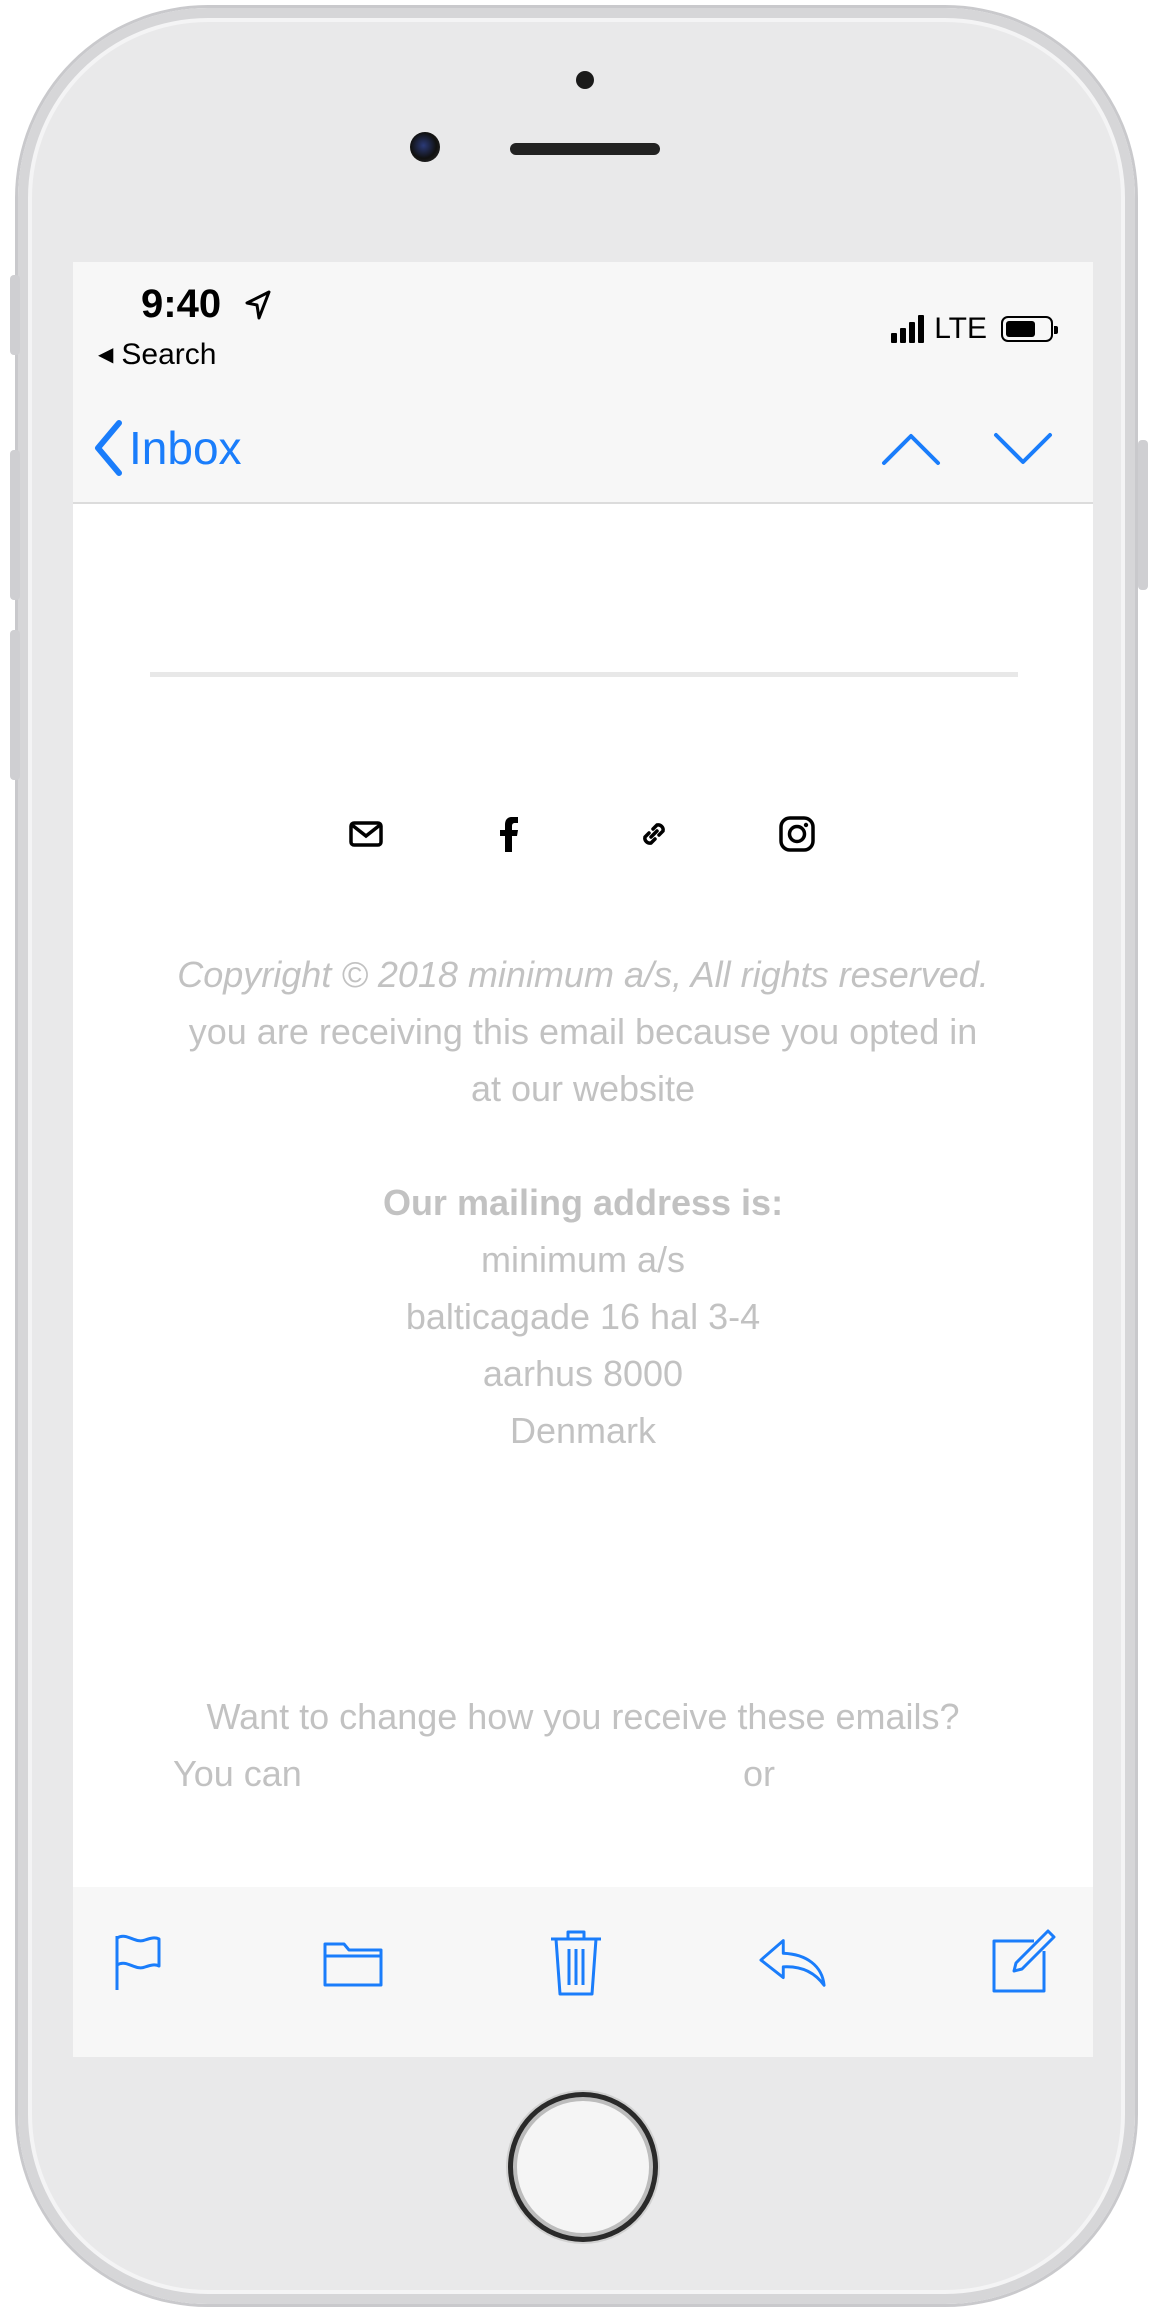  What do you see at coordinates (583, 1373) in the screenshot?
I see `address-line: aarhus 8000` at bounding box center [583, 1373].